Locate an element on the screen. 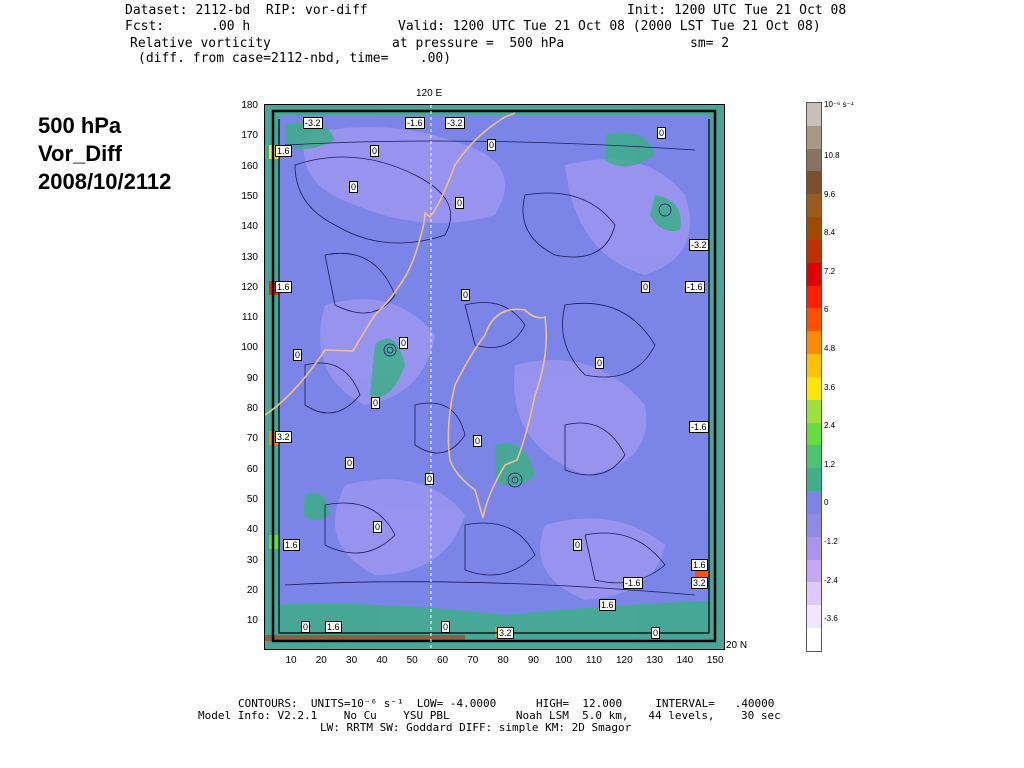 This screenshot has height=768, width=1024. colorbar-label: -3.6 is located at coordinates (831, 619).